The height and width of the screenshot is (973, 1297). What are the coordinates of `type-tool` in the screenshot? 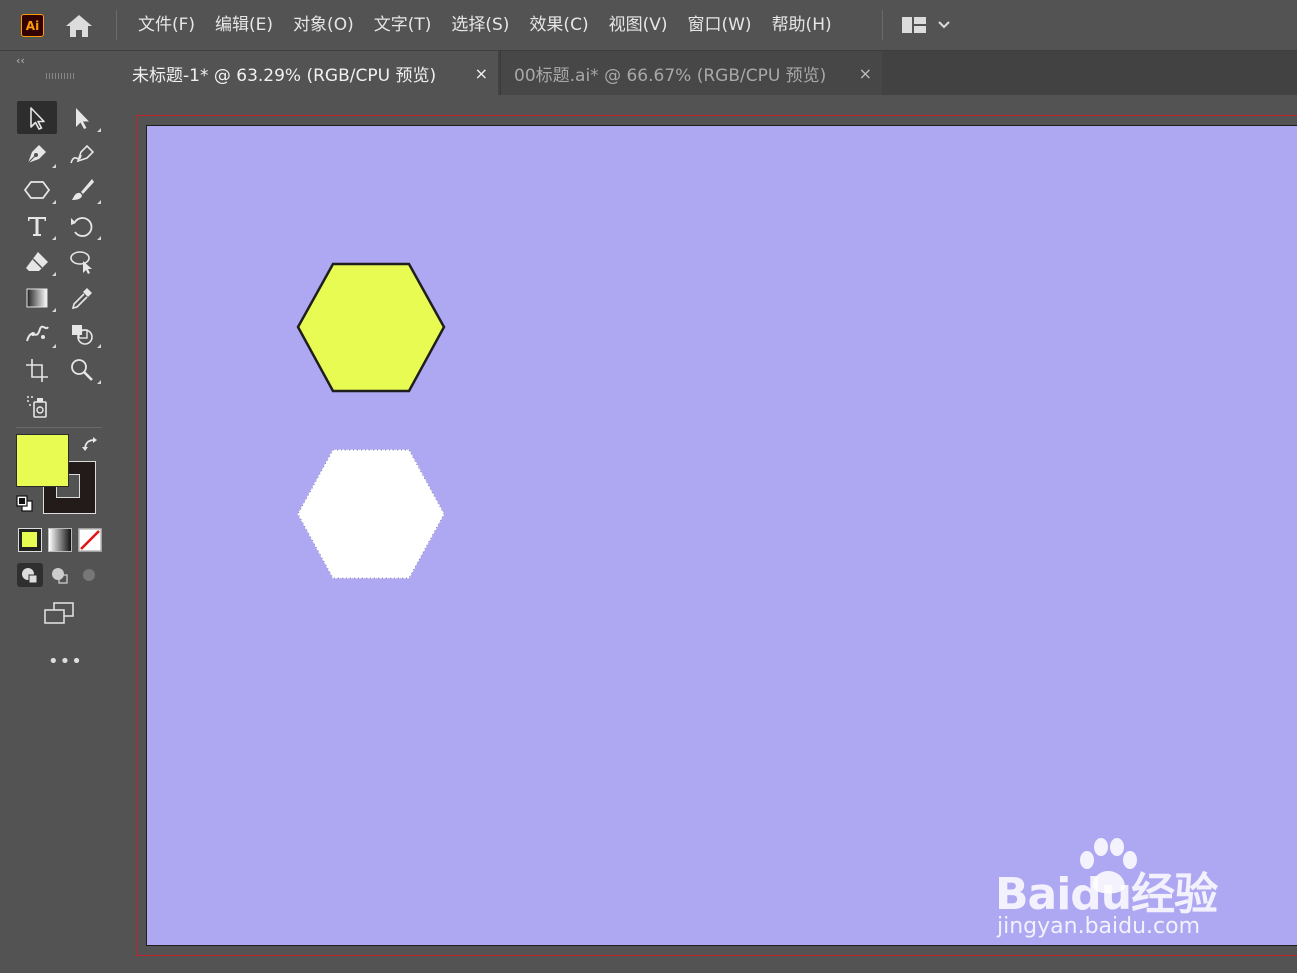 It's located at (37, 225).